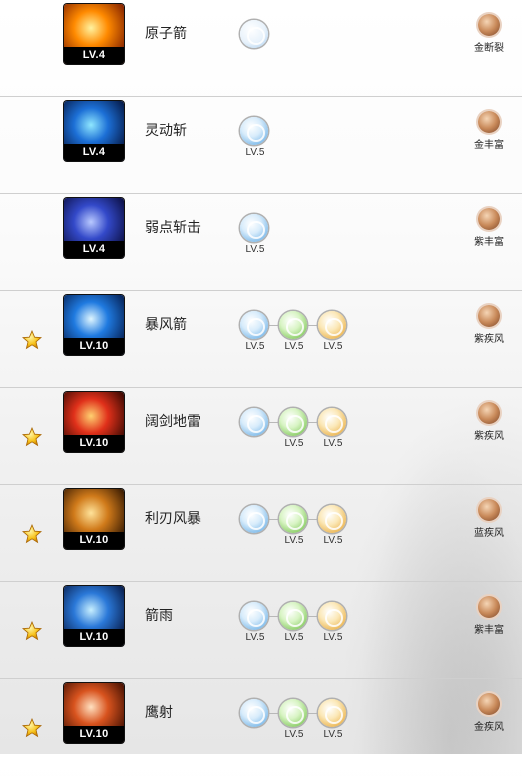  Describe the element at coordinates (173, 518) in the screenshot. I see `skill-name: 利刃风暴` at that location.